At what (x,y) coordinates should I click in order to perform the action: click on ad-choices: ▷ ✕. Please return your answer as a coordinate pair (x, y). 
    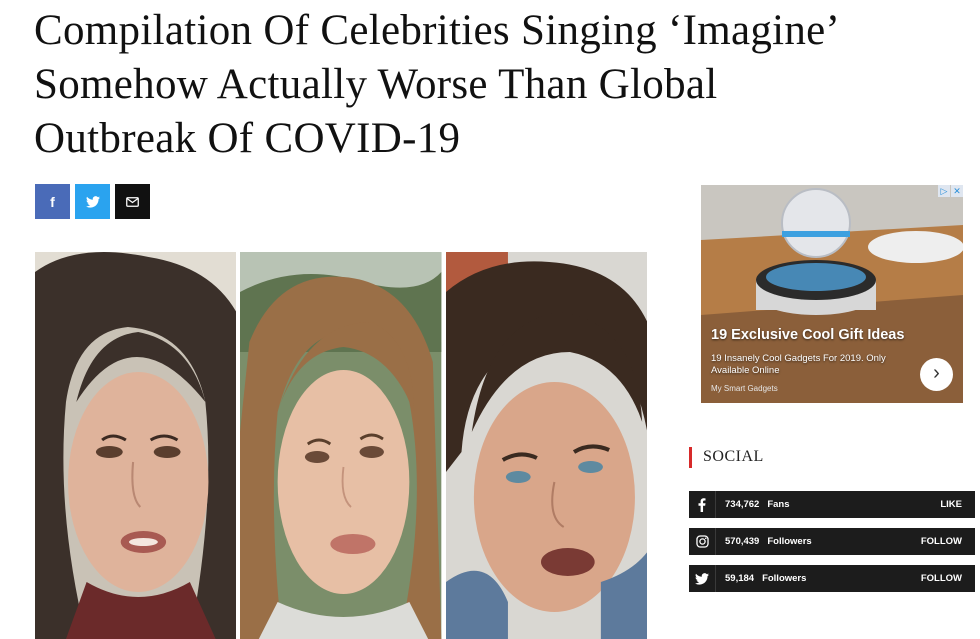
    Looking at the image, I should click on (950, 191).